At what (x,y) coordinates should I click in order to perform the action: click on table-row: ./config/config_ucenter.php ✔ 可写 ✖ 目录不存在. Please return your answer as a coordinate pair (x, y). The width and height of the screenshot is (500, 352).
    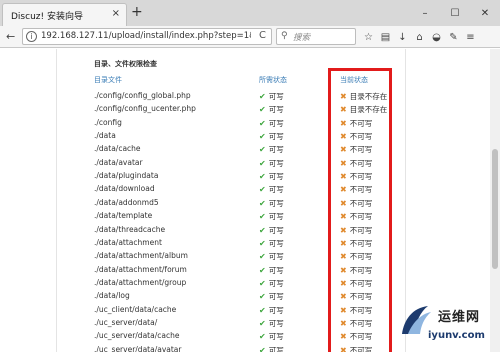
    Looking at the image, I should click on (245, 110).